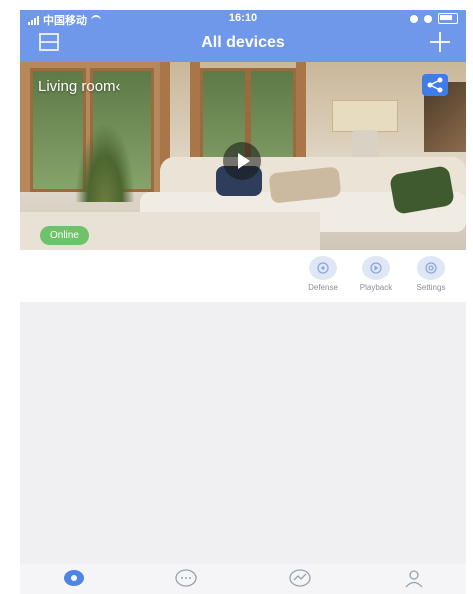 This screenshot has height=594, width=473. I want to click on share-icon, so click(435, 85).